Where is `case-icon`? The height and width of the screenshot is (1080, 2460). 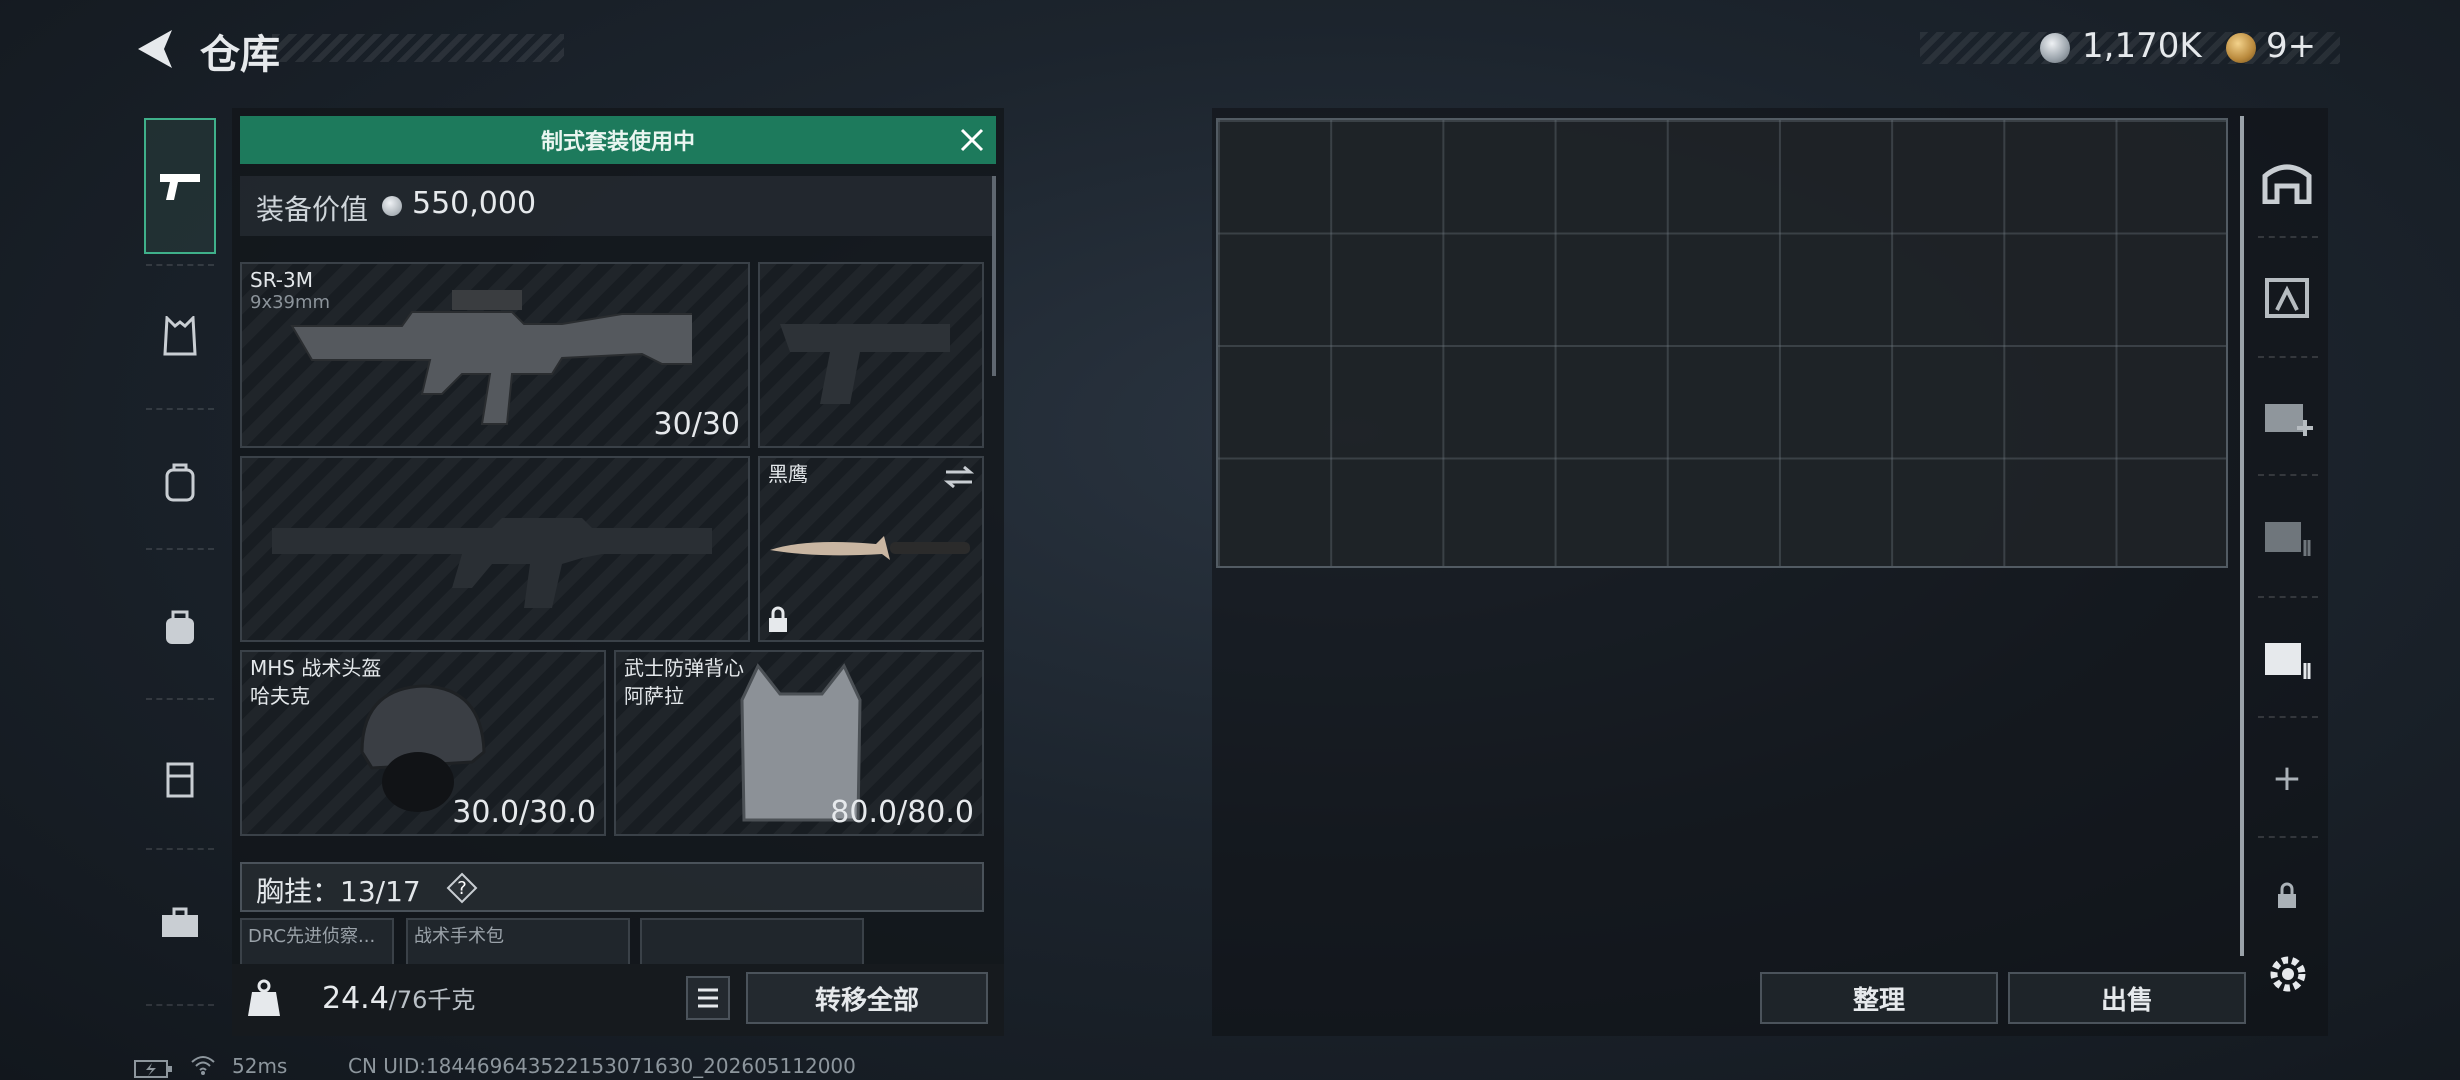
case-icon is located at coordinates (180, 780).